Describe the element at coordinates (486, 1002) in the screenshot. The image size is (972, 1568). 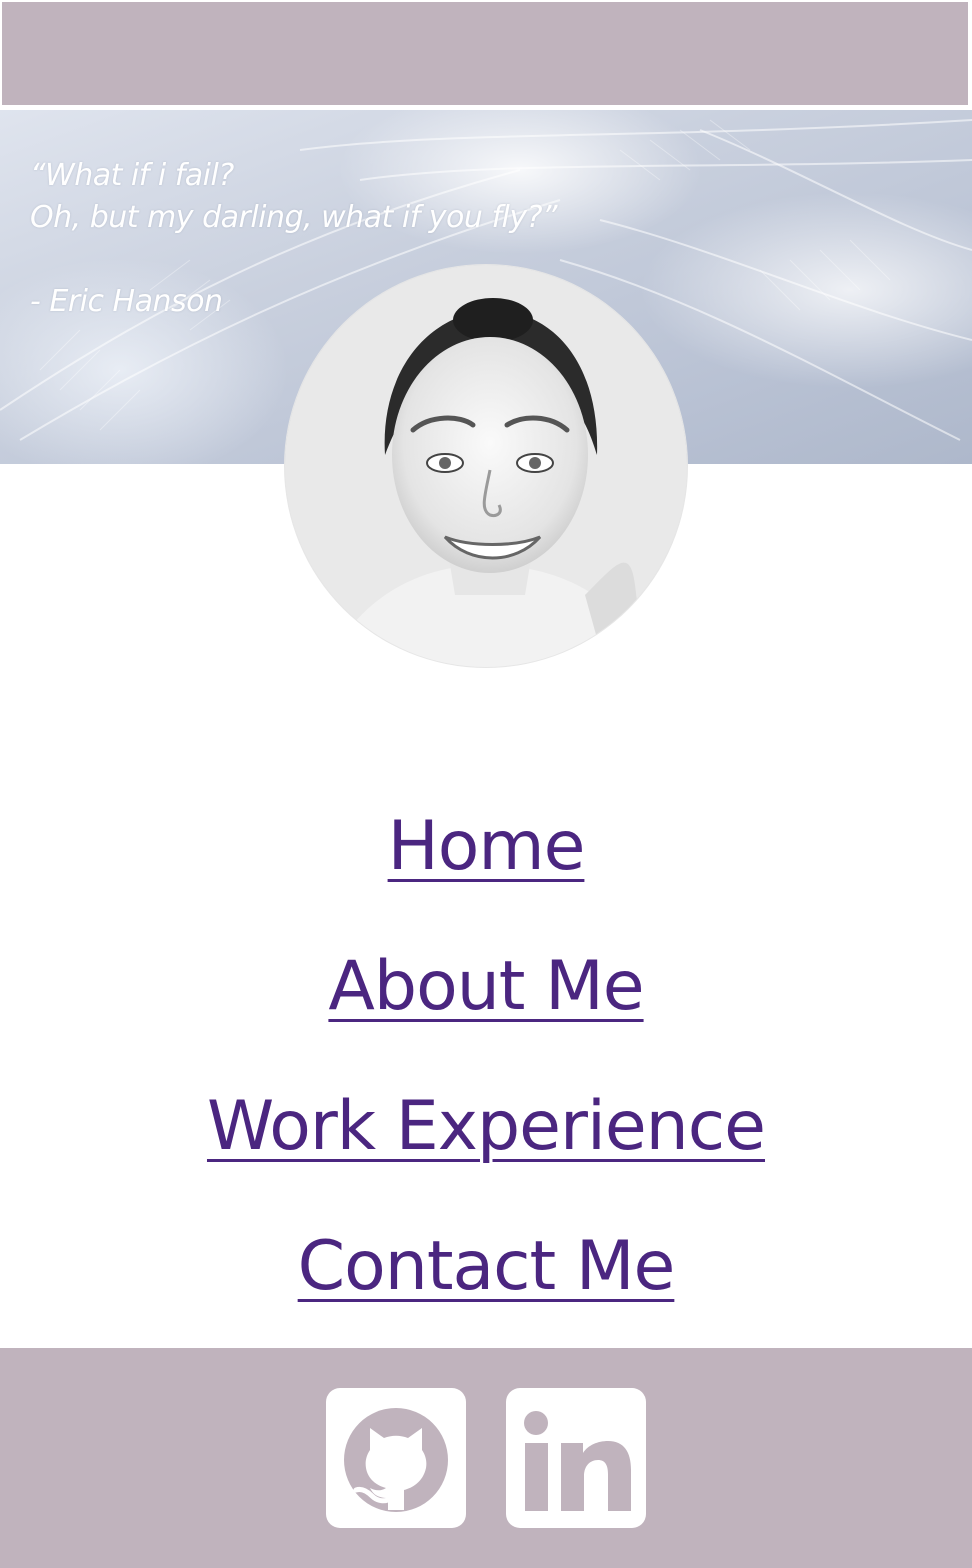
I see `nav-link-about-me: About Me` at that location.